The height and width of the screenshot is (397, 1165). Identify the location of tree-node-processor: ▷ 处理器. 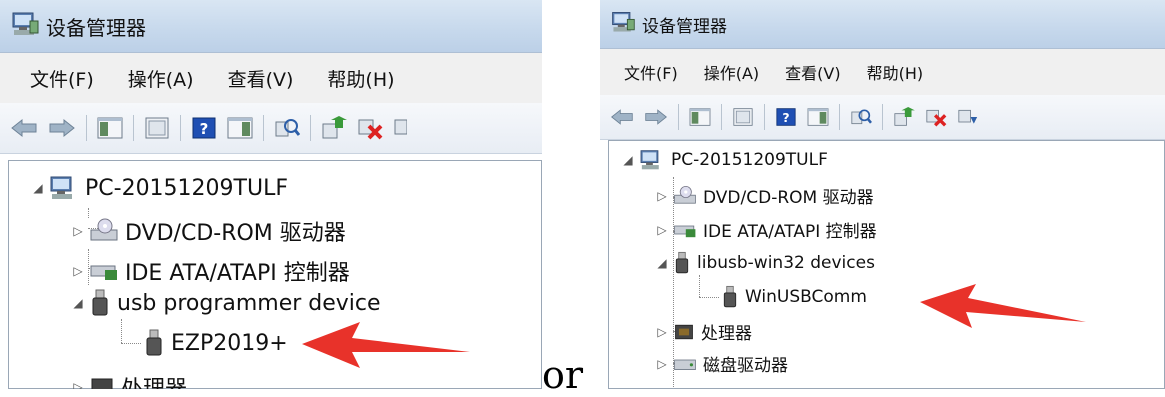
(703, 331).